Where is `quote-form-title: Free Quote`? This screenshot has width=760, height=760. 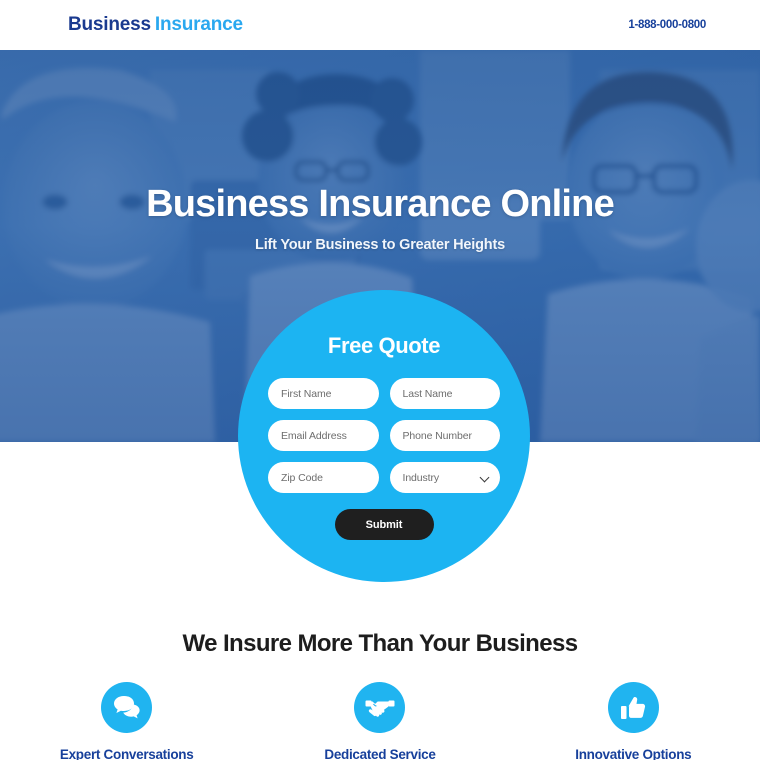 quote-form-title: Free Quote is located at coordinates (384, 345).